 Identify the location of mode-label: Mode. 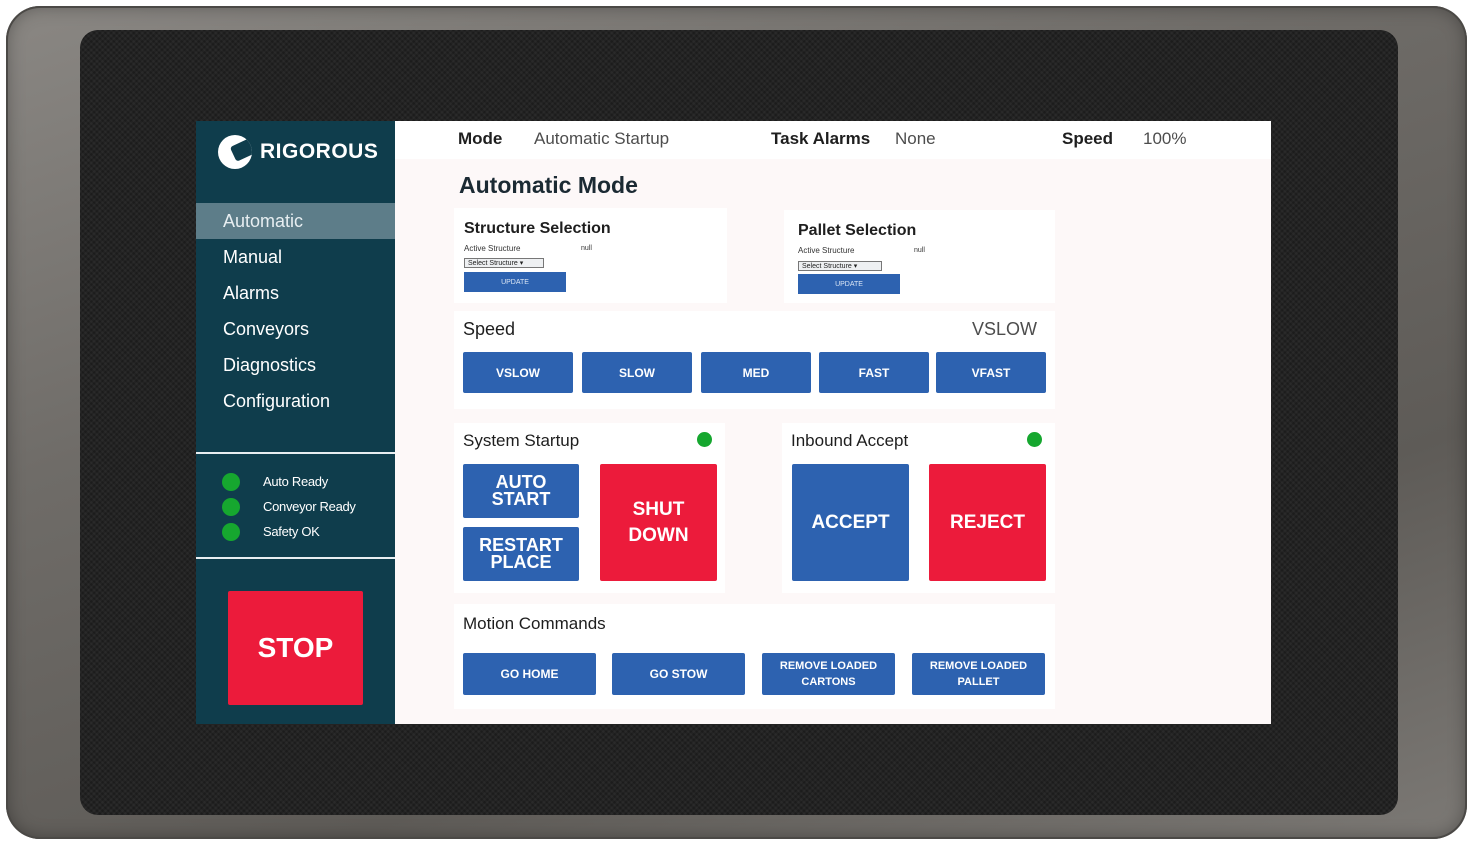
(480, 138).